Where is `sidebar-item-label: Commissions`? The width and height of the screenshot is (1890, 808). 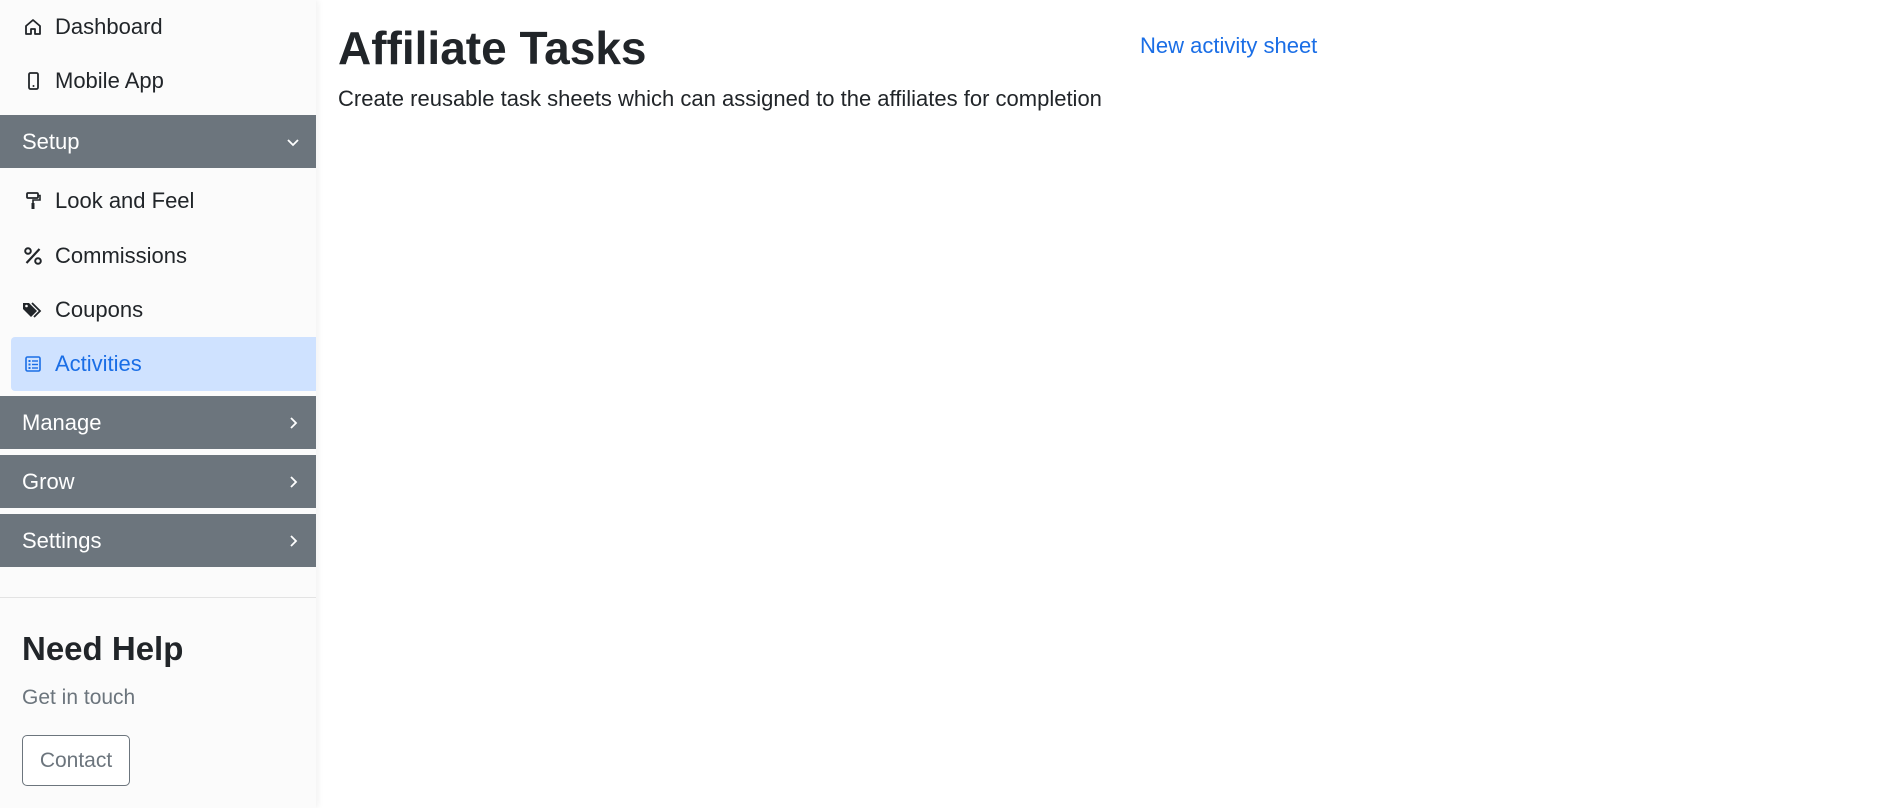 sidebar-item-label: Commissions is located at coordinates (121, 255).